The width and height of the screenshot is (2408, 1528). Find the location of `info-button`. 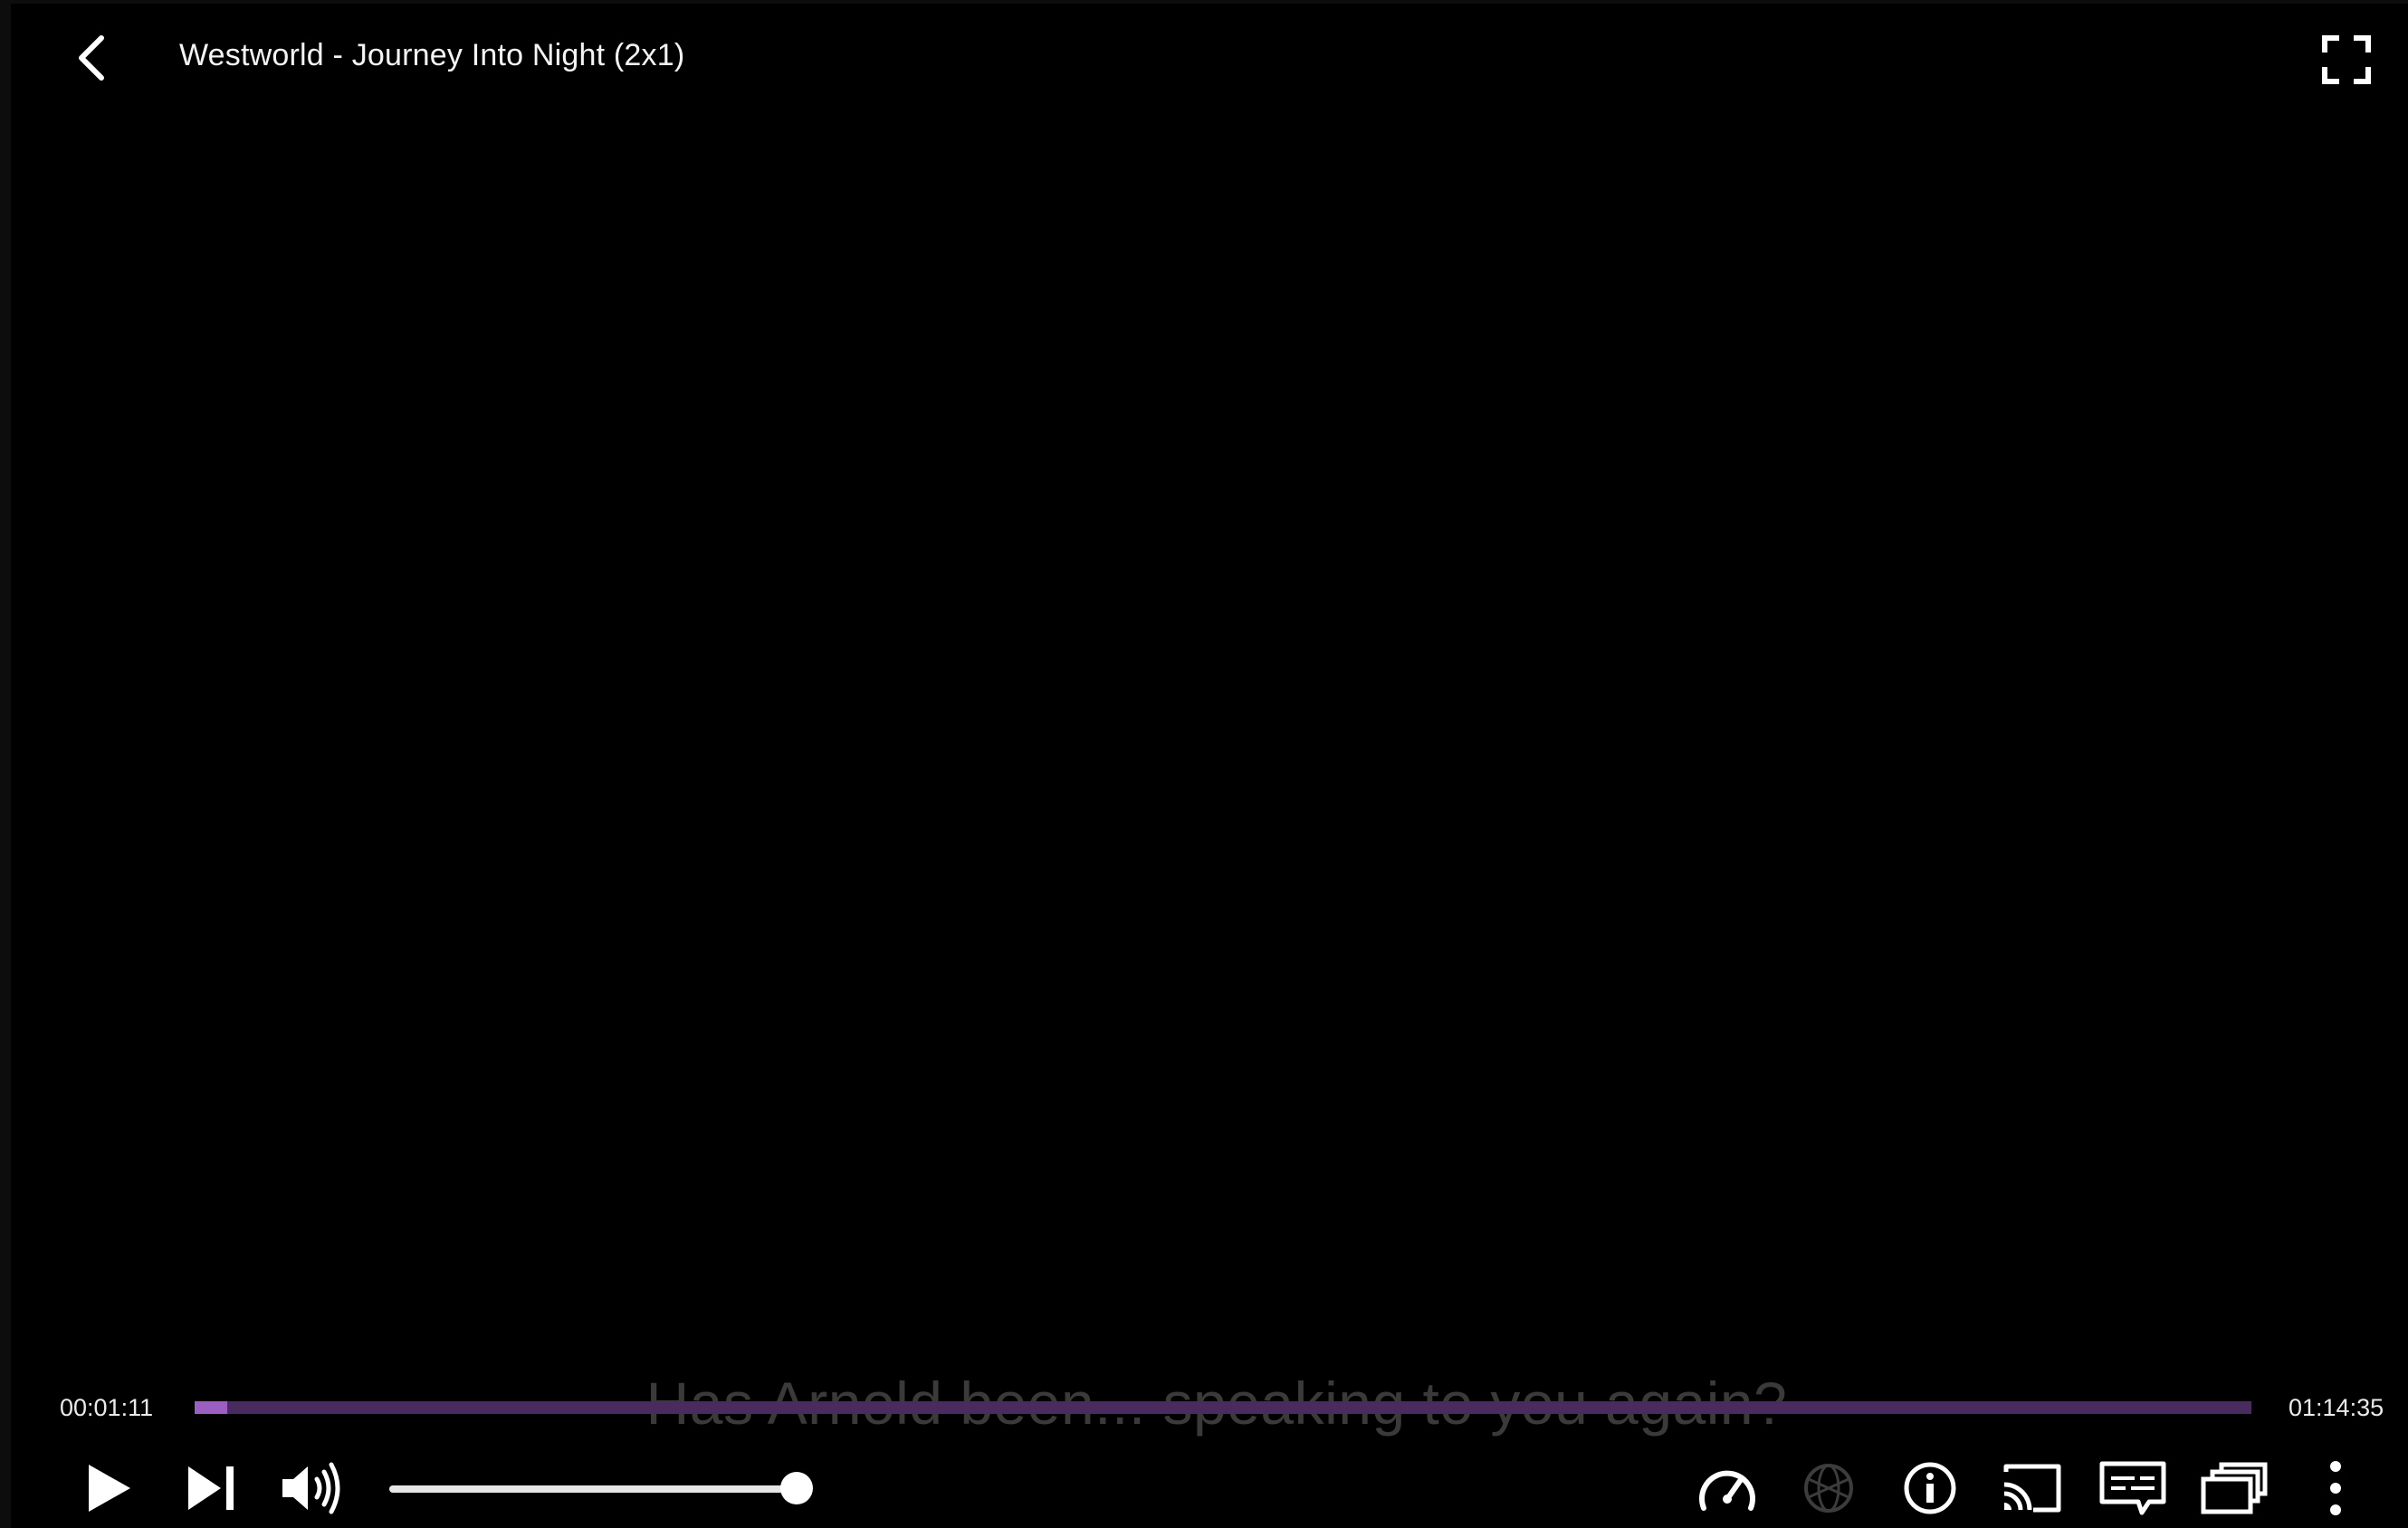

info-button is located at coordinates (1930, 1489).